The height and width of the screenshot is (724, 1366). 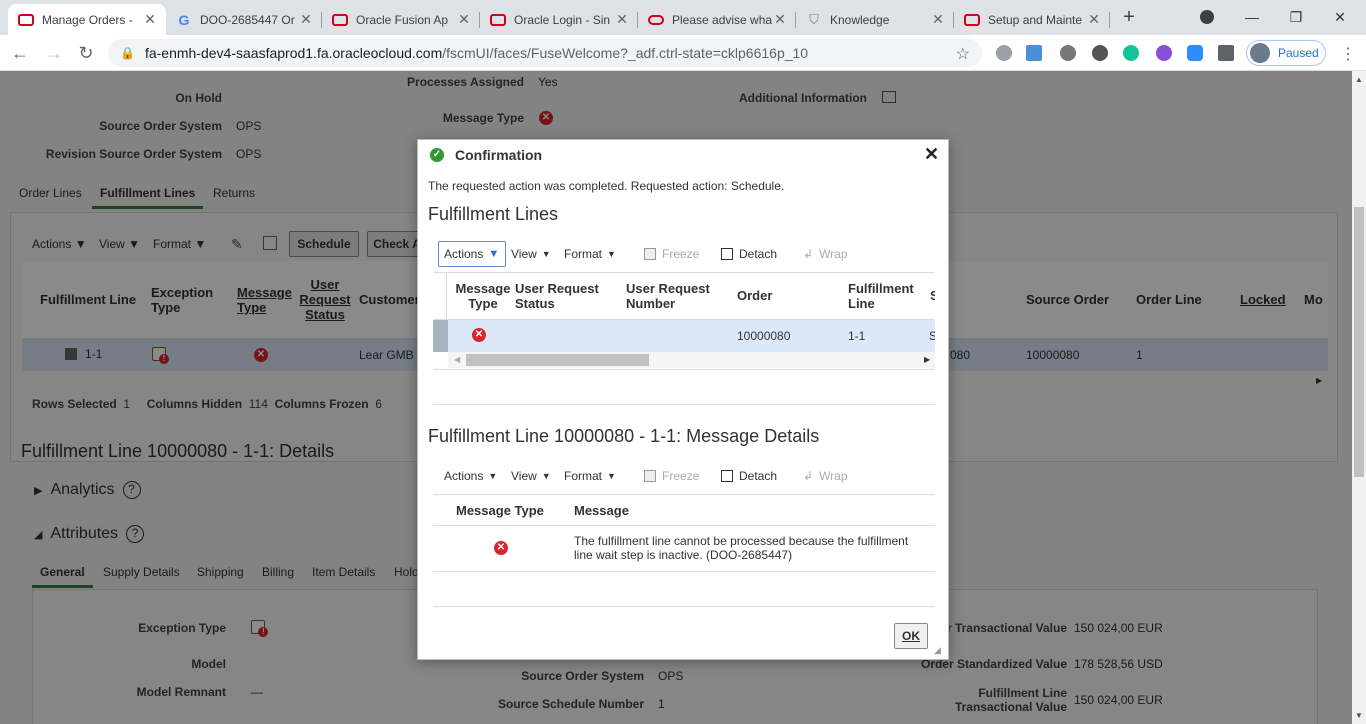 What do you see at coordinates (440, 336) in the screenshot?
I see `row-selector` at bounding box center [440, 336].